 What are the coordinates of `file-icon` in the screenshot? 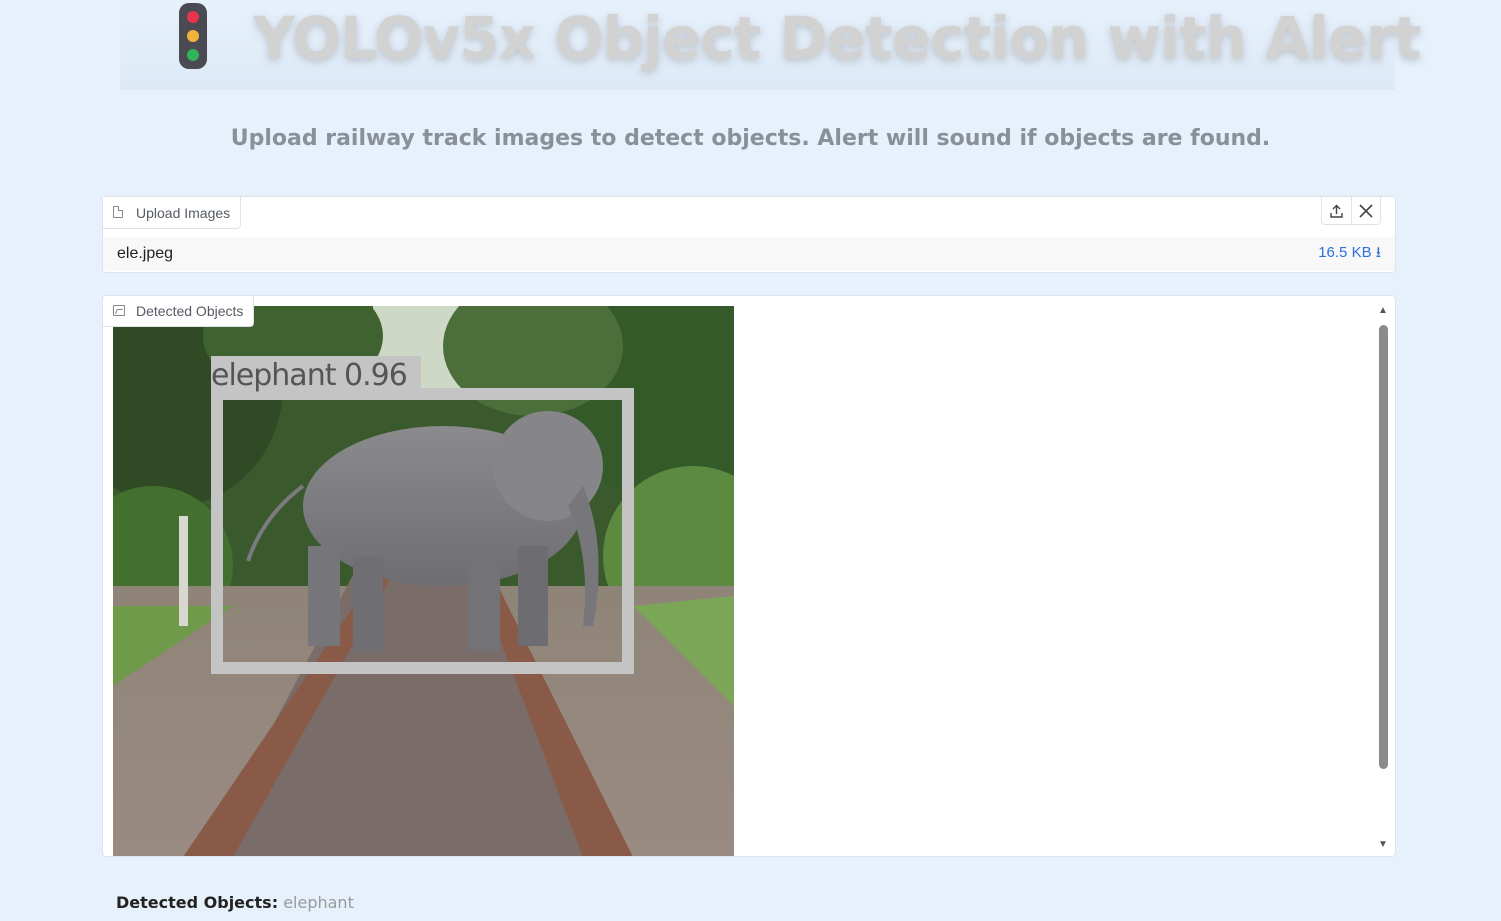 It's located at (118, 212).